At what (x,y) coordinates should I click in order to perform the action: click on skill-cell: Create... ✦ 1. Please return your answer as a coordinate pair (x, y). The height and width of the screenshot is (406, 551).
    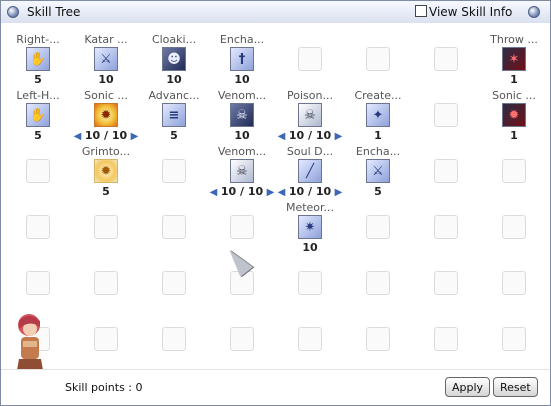
    Looking at the image, I should click on (378, 119).